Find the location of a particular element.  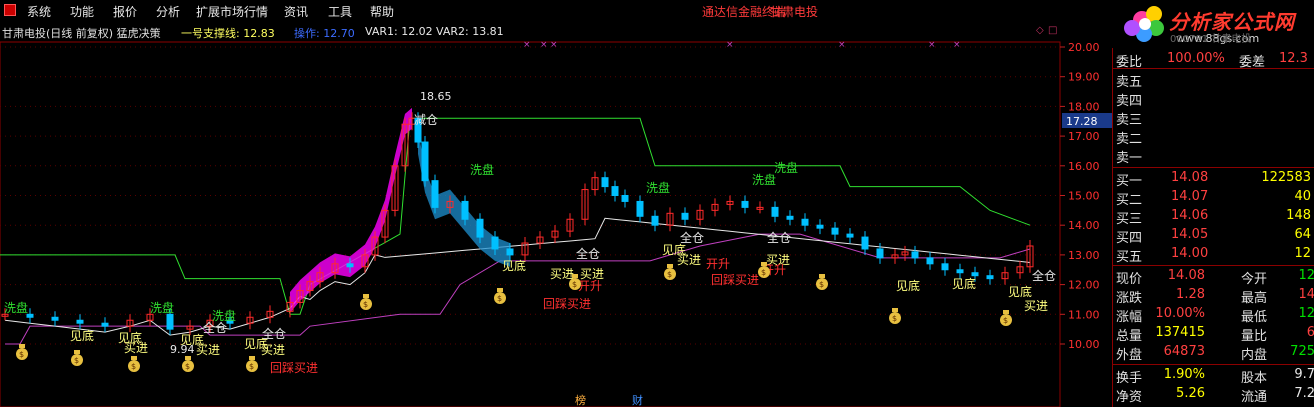

price-tick: 13.00 is located at coordinates (1084, 255).